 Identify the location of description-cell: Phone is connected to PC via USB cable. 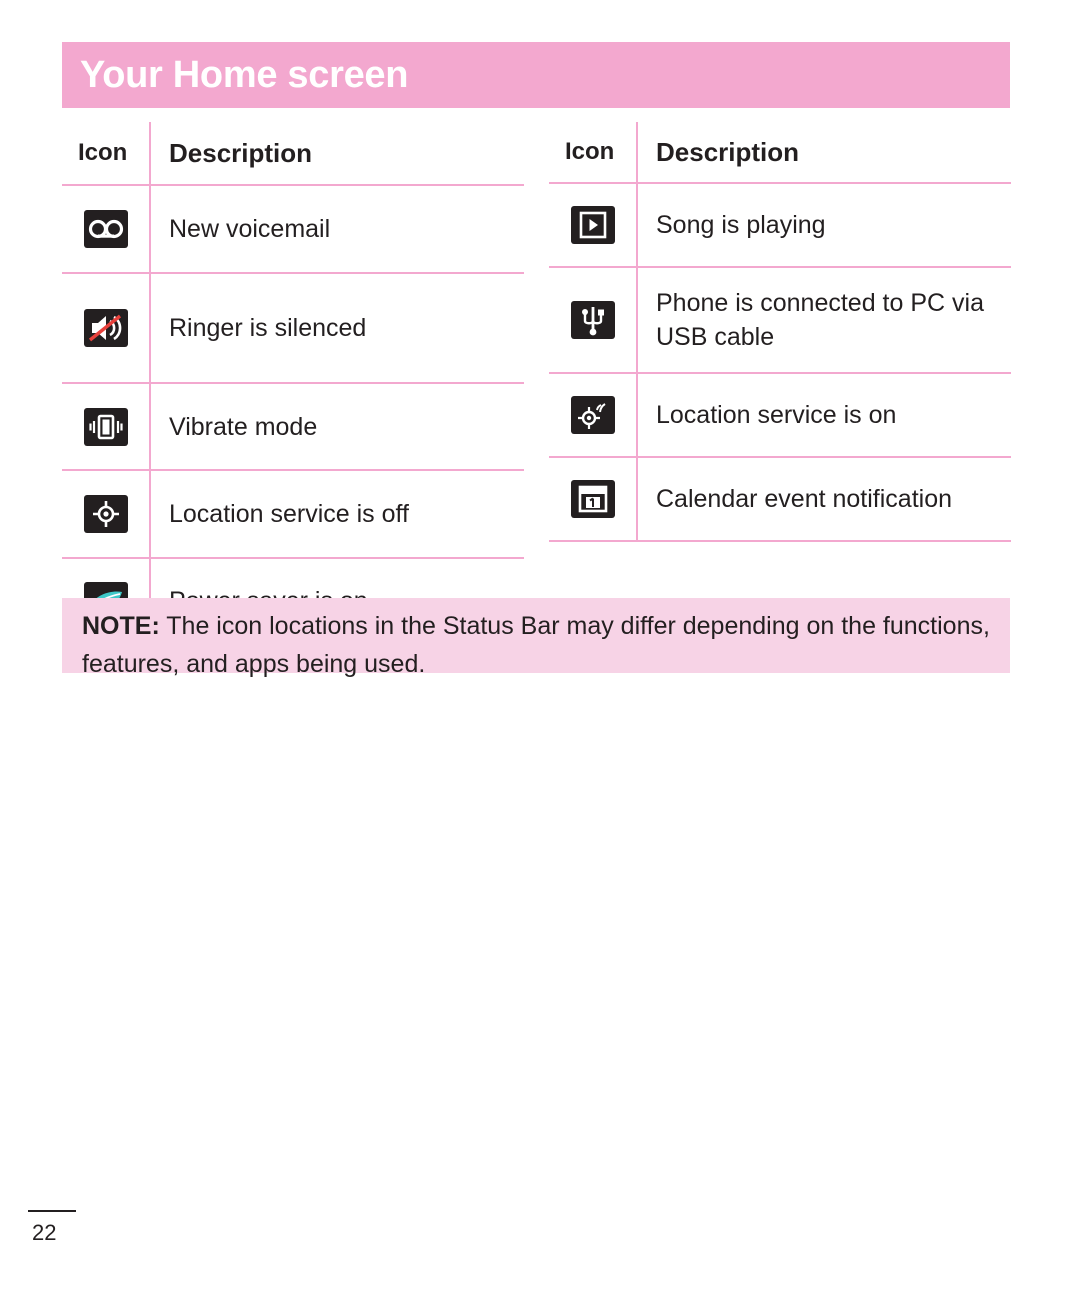
(824, 320).